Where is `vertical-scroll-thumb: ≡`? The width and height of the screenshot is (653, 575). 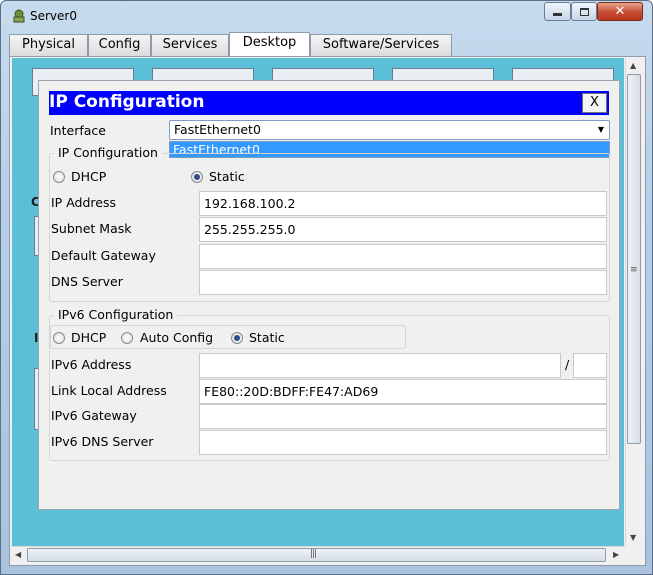 vertical-scroll-thumb: ≡ is located at coordinates (634, 259).